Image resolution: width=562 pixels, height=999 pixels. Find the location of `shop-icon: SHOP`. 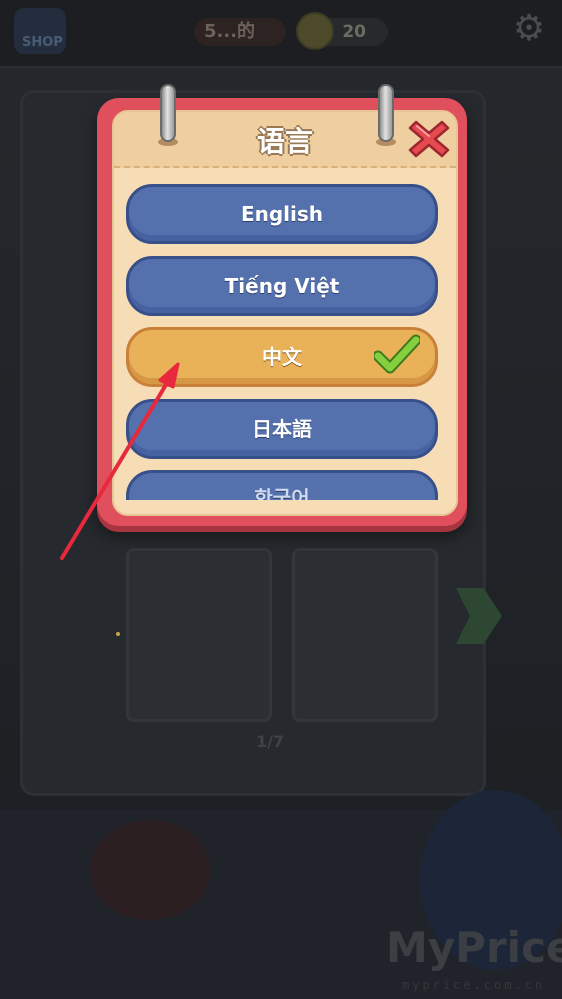

shop-icon: SHOP is located at coordinates (40, 31).